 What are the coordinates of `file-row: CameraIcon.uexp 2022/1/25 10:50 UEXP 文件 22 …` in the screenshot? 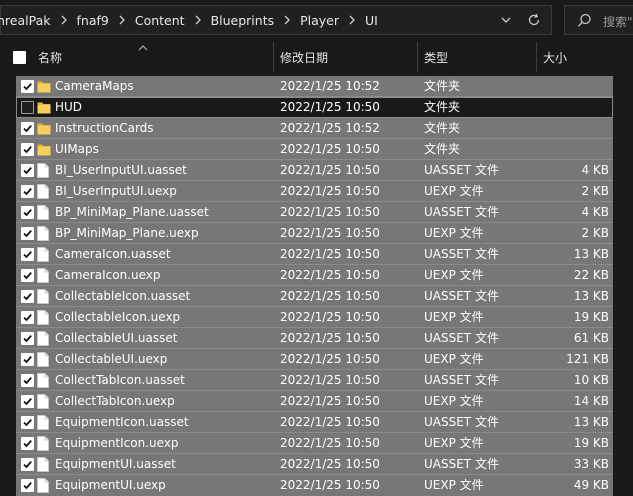 It's located at (314, 275).